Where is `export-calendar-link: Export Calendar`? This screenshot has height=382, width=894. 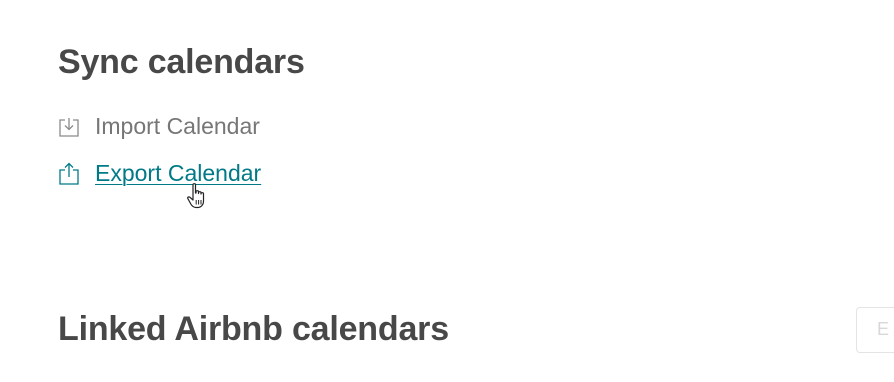
export-calendar-link: Export Calendar is located at coordinates (159, 173).